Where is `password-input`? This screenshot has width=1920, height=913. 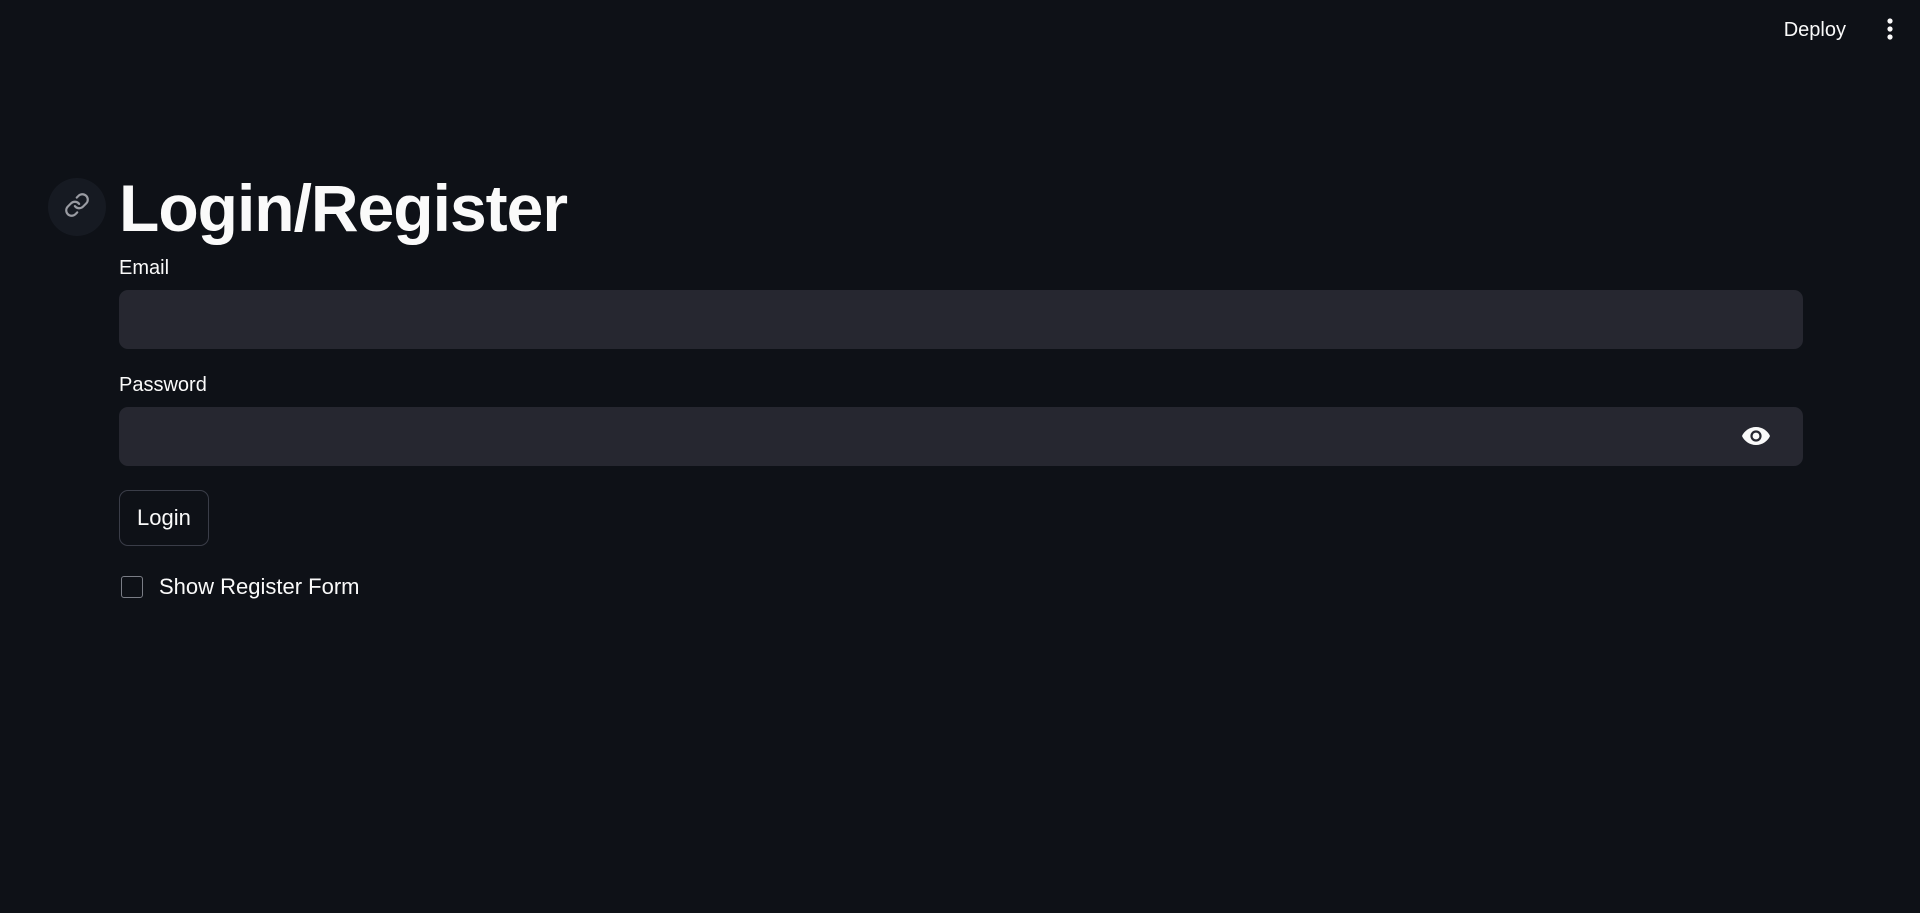
password-input is located at coordinates (961, 436).